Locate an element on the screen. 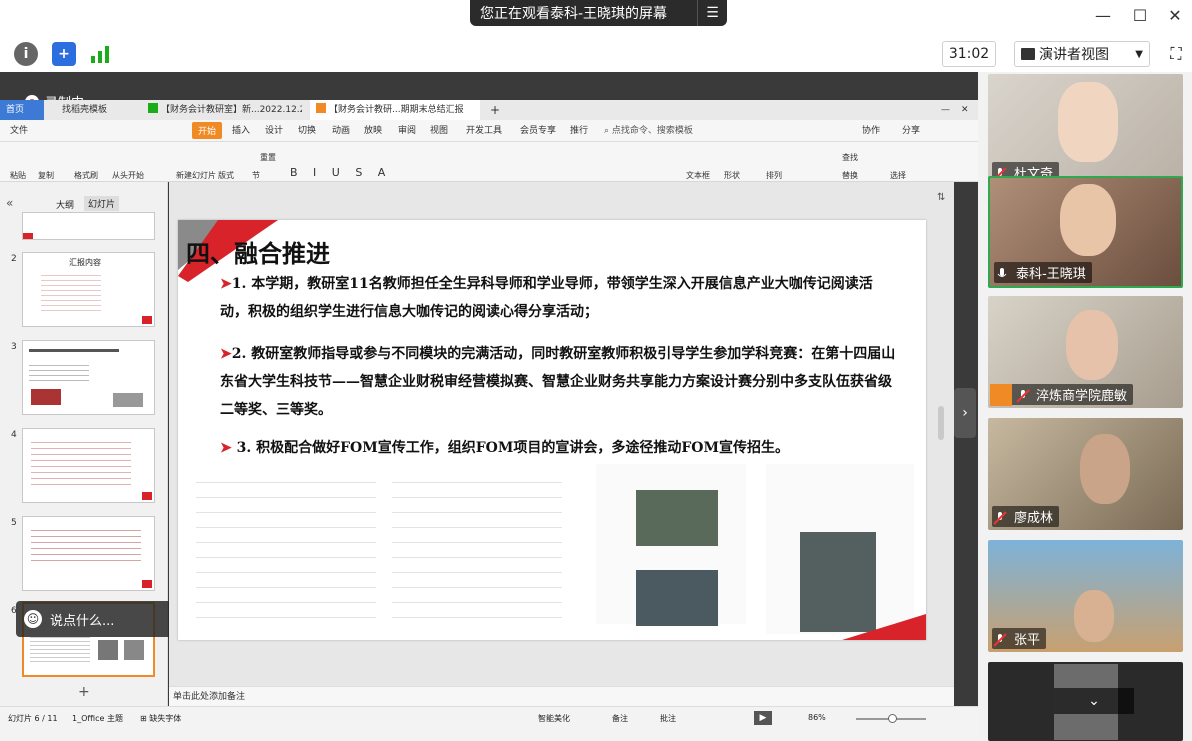 This screenshot has width=1192, height=741. shape-button: 形状 is located at coordinates (732, 175).